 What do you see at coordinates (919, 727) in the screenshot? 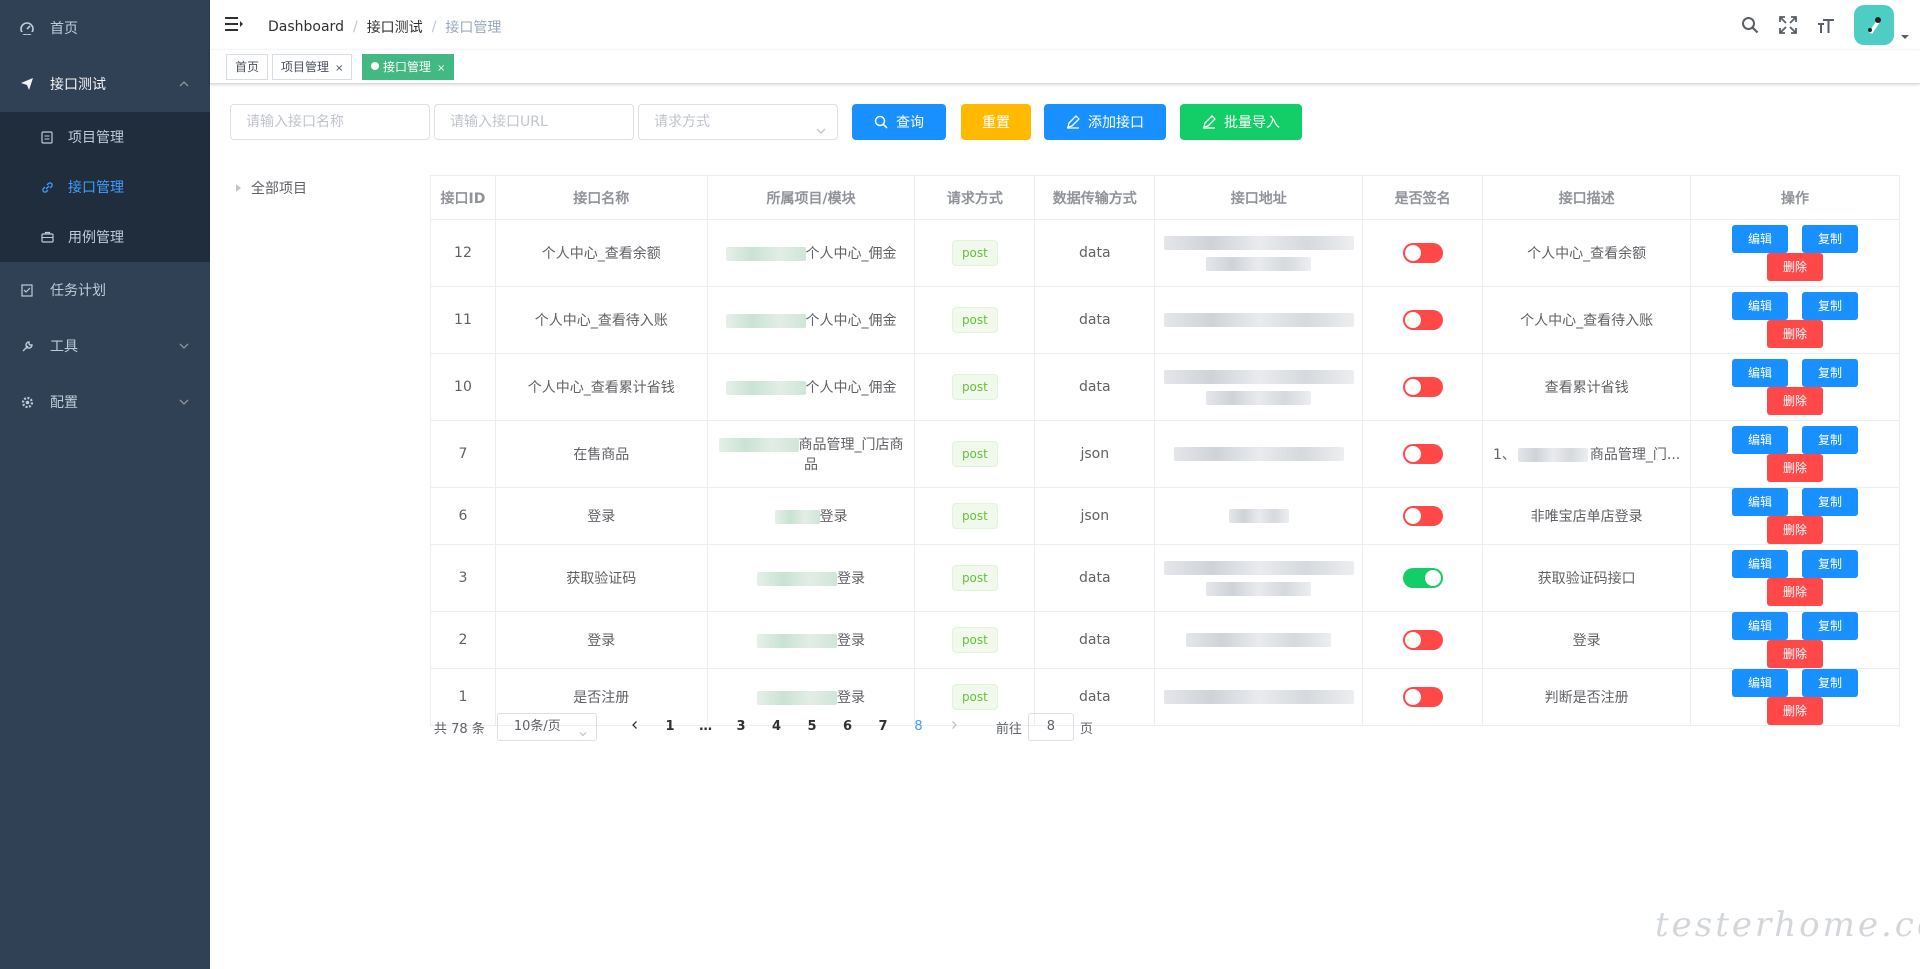
I see `page-number: 8` at bounding box center [919, 727].